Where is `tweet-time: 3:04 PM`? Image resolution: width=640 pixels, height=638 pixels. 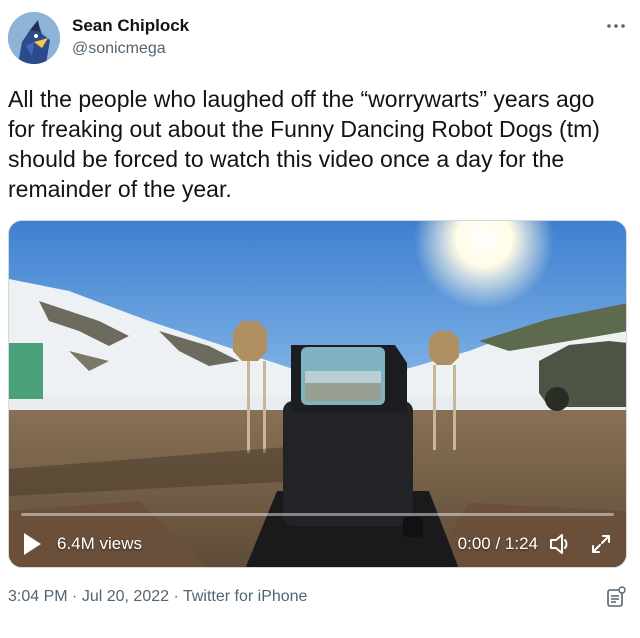 tweet-time: 3:04 PM is located at coordinates (38, 596).